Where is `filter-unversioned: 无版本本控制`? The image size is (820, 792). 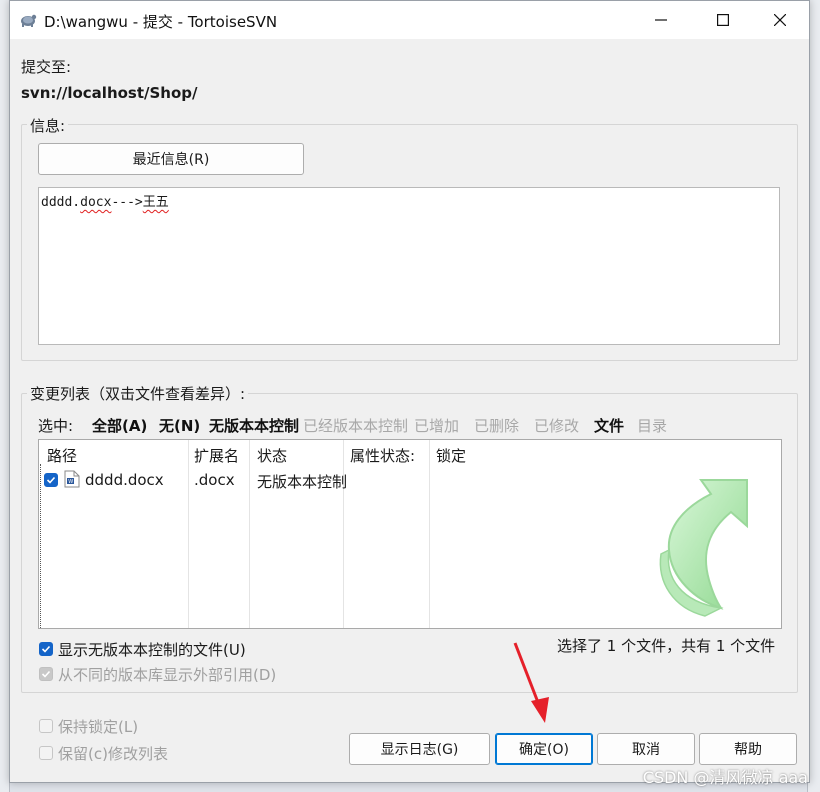
filter-unversioned: 无版本本控制 is located at coordinates (254, 425).